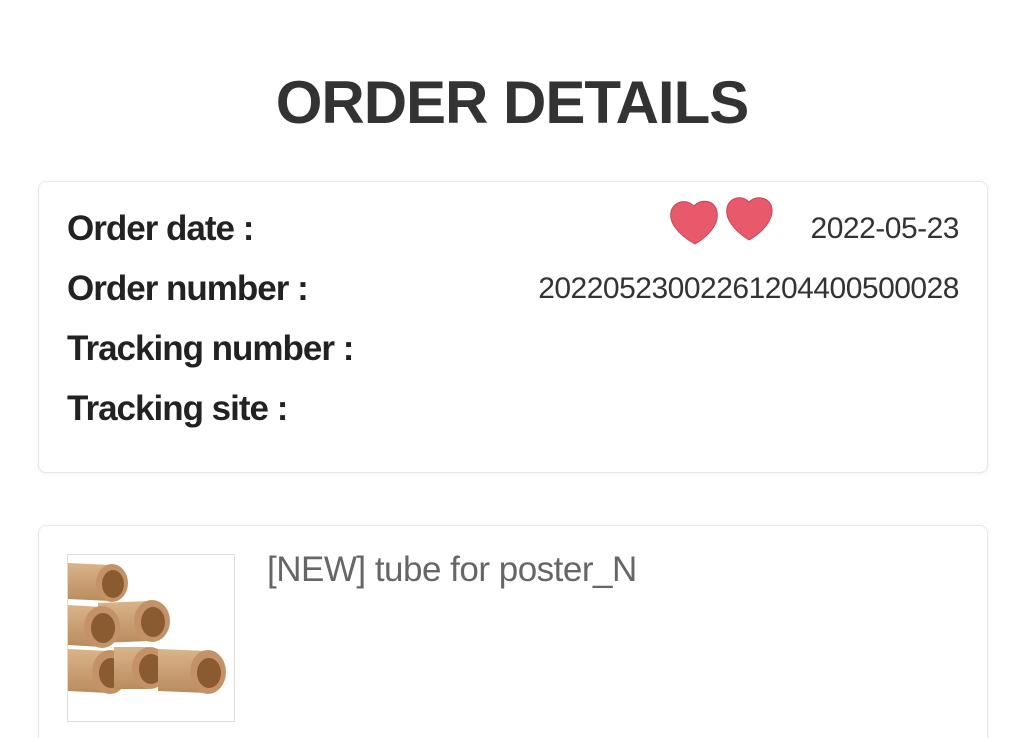  Describe the element at coordinates (147, 628) in the screenshot. I see `cardboard-tubes-image` at that location.